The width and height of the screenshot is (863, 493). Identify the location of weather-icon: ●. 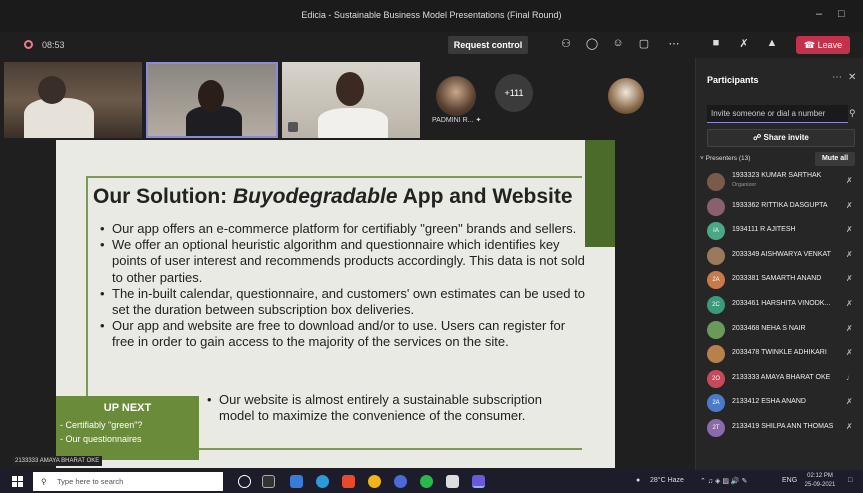
(638, 480).